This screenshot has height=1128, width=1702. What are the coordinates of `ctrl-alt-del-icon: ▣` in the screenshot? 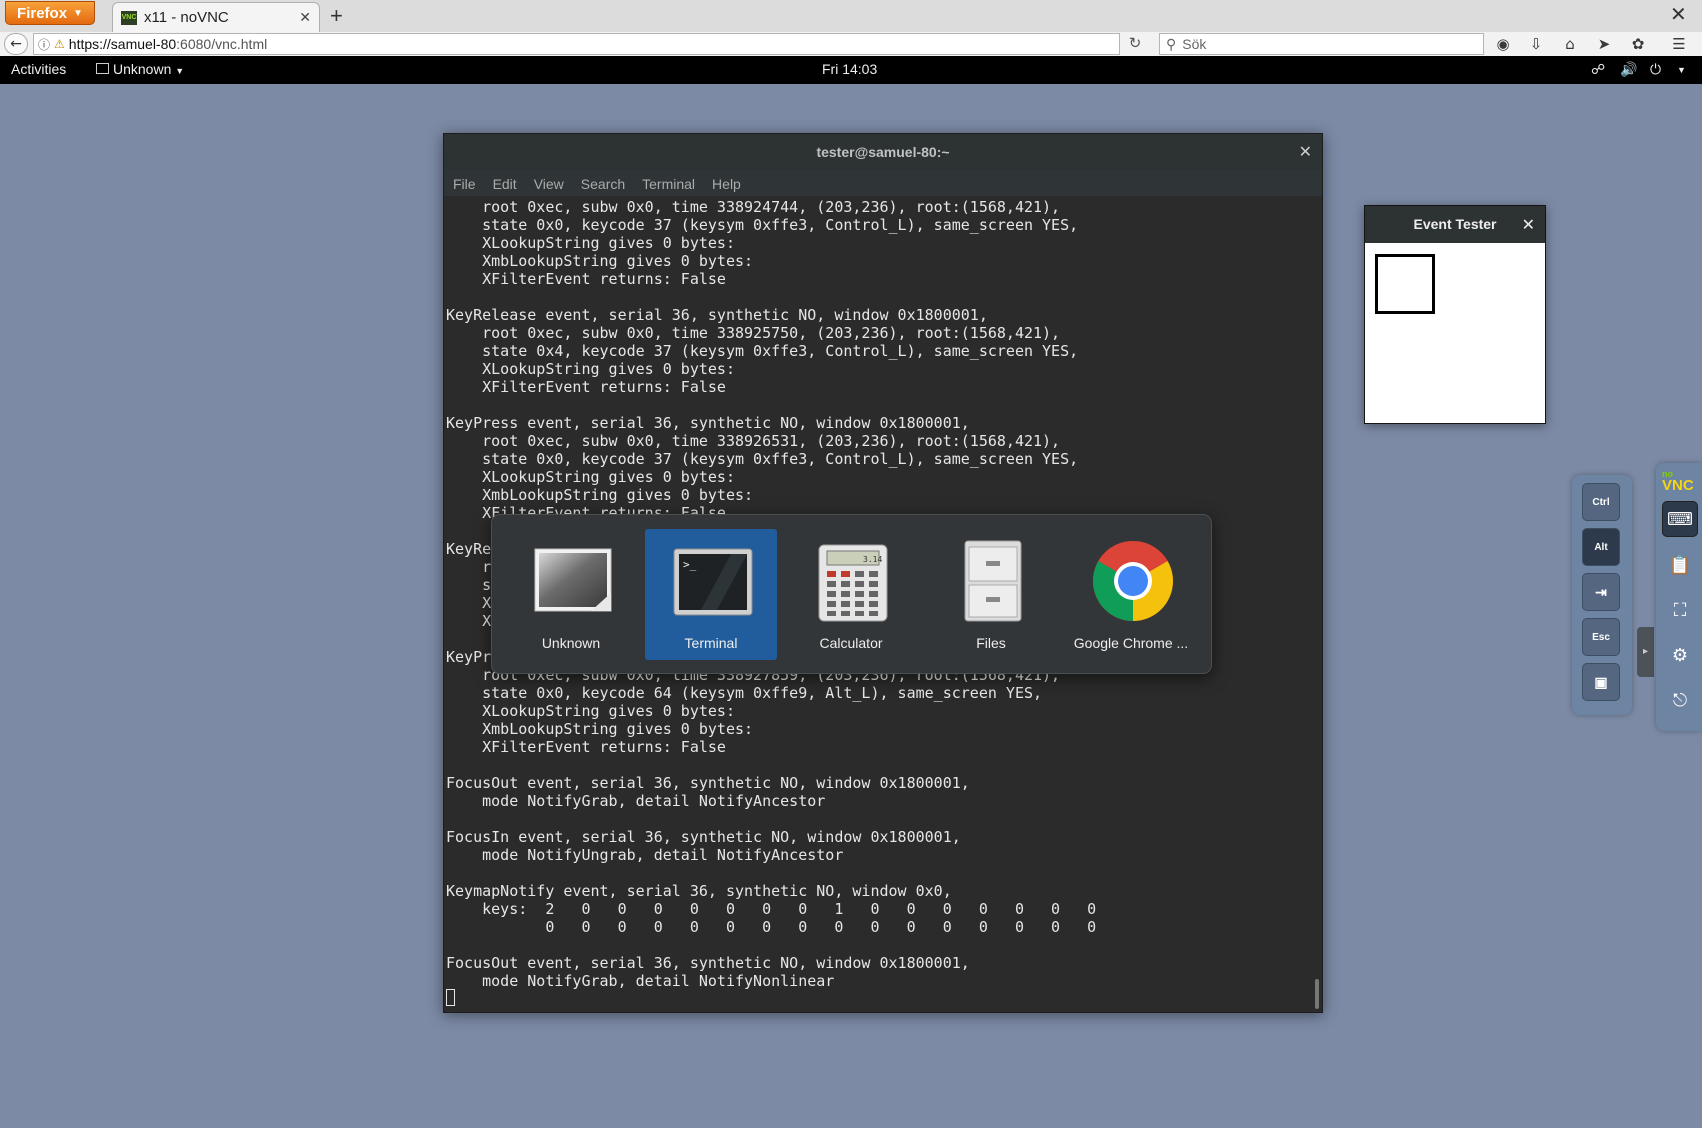 It's located at (1601, 682).